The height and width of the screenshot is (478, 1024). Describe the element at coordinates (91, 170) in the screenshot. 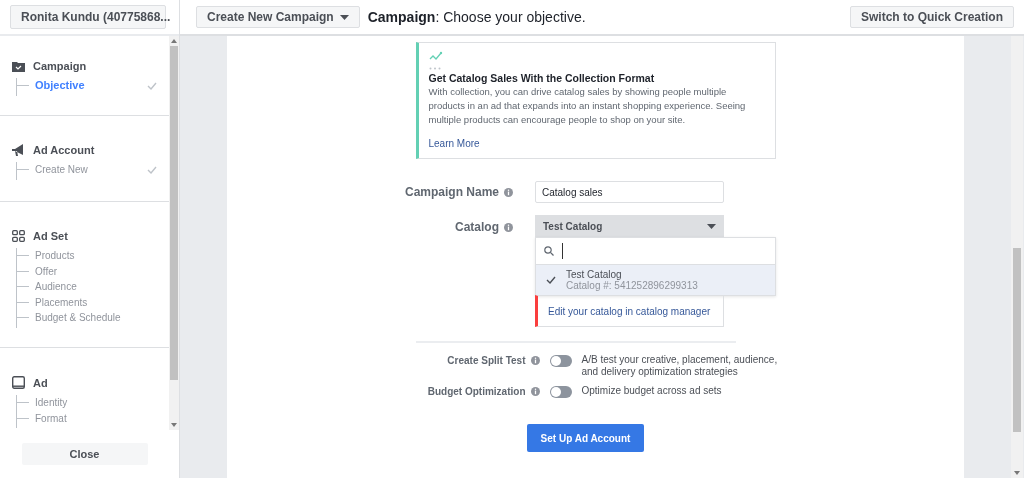

I see `step-link: Create New` at that location.